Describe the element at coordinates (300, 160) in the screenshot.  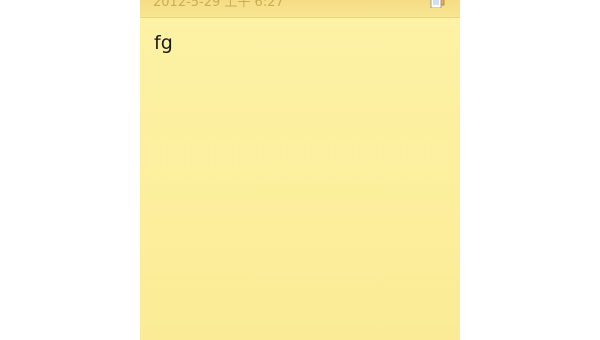
I see `paper-texture` at that location.